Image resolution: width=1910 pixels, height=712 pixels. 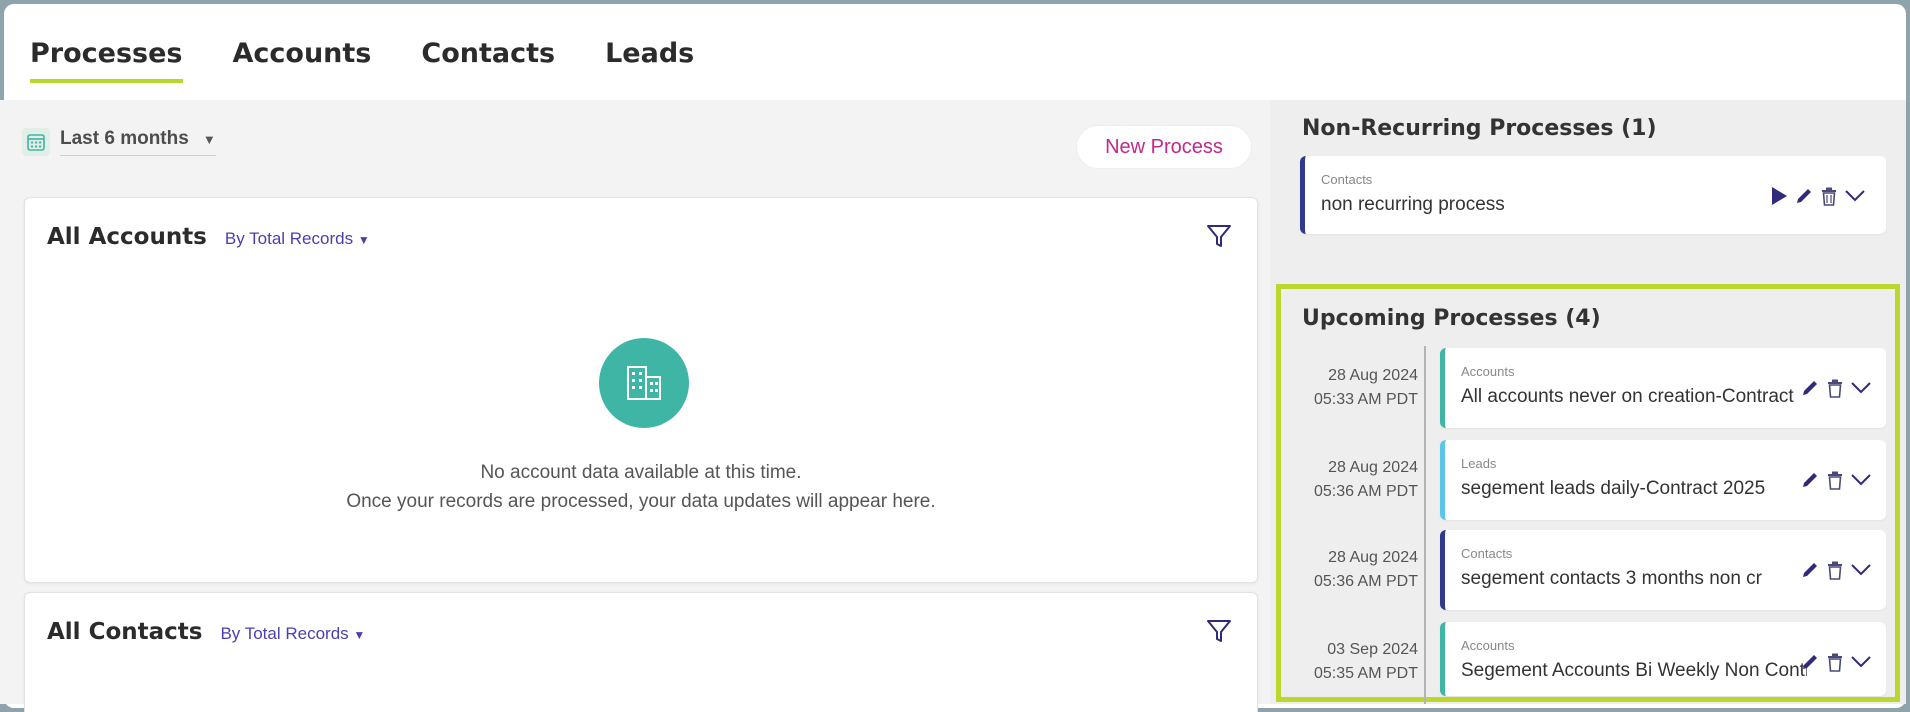 What do you see at coordinates (641, 472) in the screenshot?
I see `empty-state-message: No account data available at this time.` at bounding box center [641, 472].